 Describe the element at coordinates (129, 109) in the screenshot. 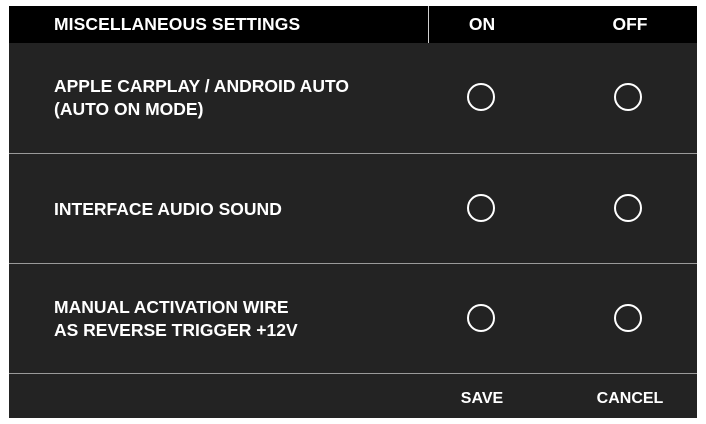

I see `setting-label-line: (AUTO ON MODE)` at that location.